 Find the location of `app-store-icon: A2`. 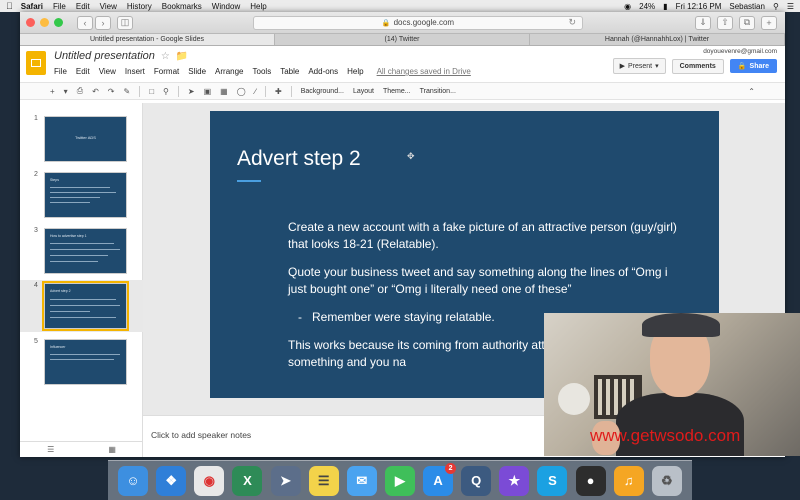

app-store-icon: A2 is located at coordinates (440, 479).